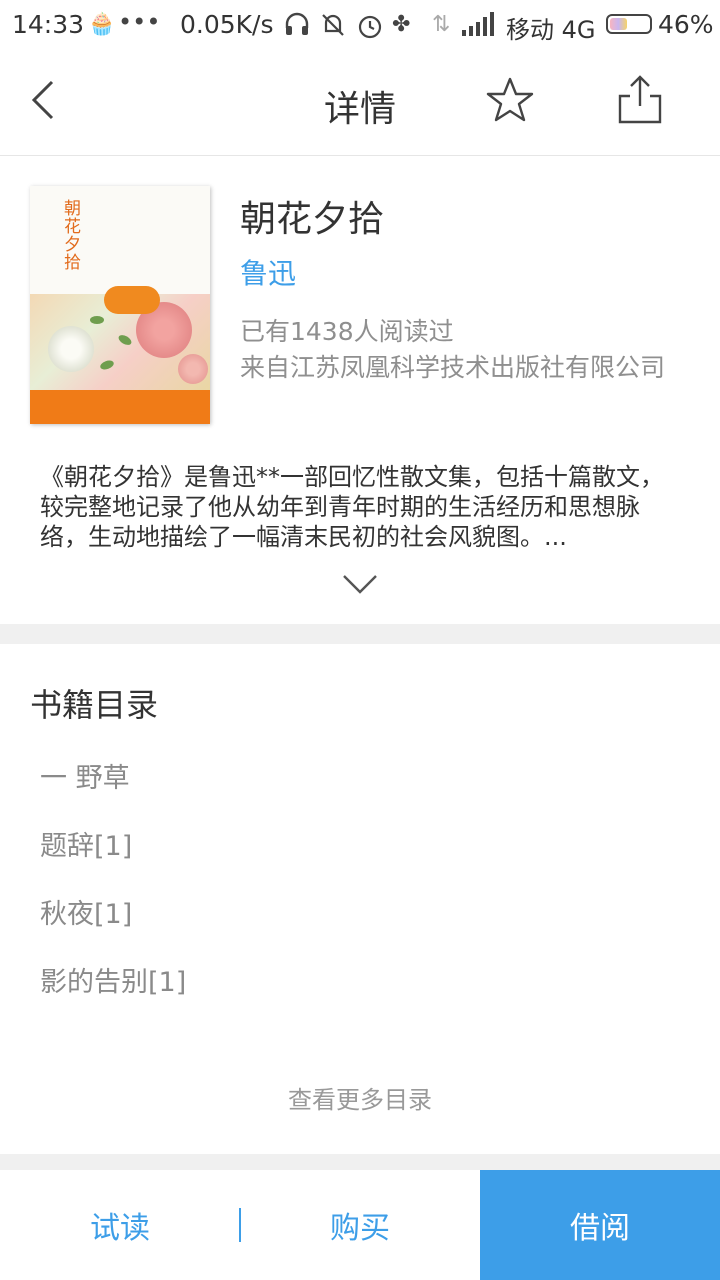 This screenshot has height=1280, width=720. Describe the element at coordinates (401, 24) in the screenshot. I see `clover-icon: ✤` at that location.